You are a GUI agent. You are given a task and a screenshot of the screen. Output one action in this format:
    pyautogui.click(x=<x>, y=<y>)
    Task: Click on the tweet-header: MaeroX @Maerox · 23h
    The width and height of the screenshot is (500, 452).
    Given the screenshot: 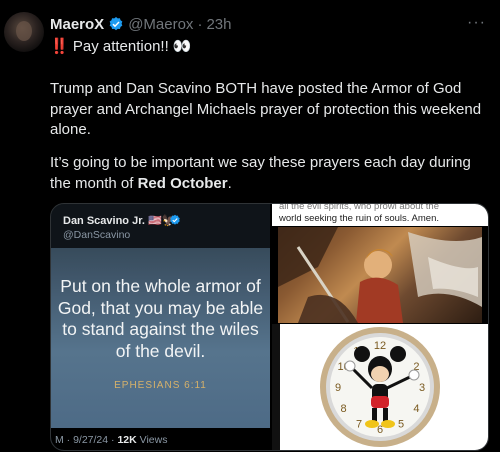 What is the action you would take?
    pyautogui.click(x=140, y=24)
    